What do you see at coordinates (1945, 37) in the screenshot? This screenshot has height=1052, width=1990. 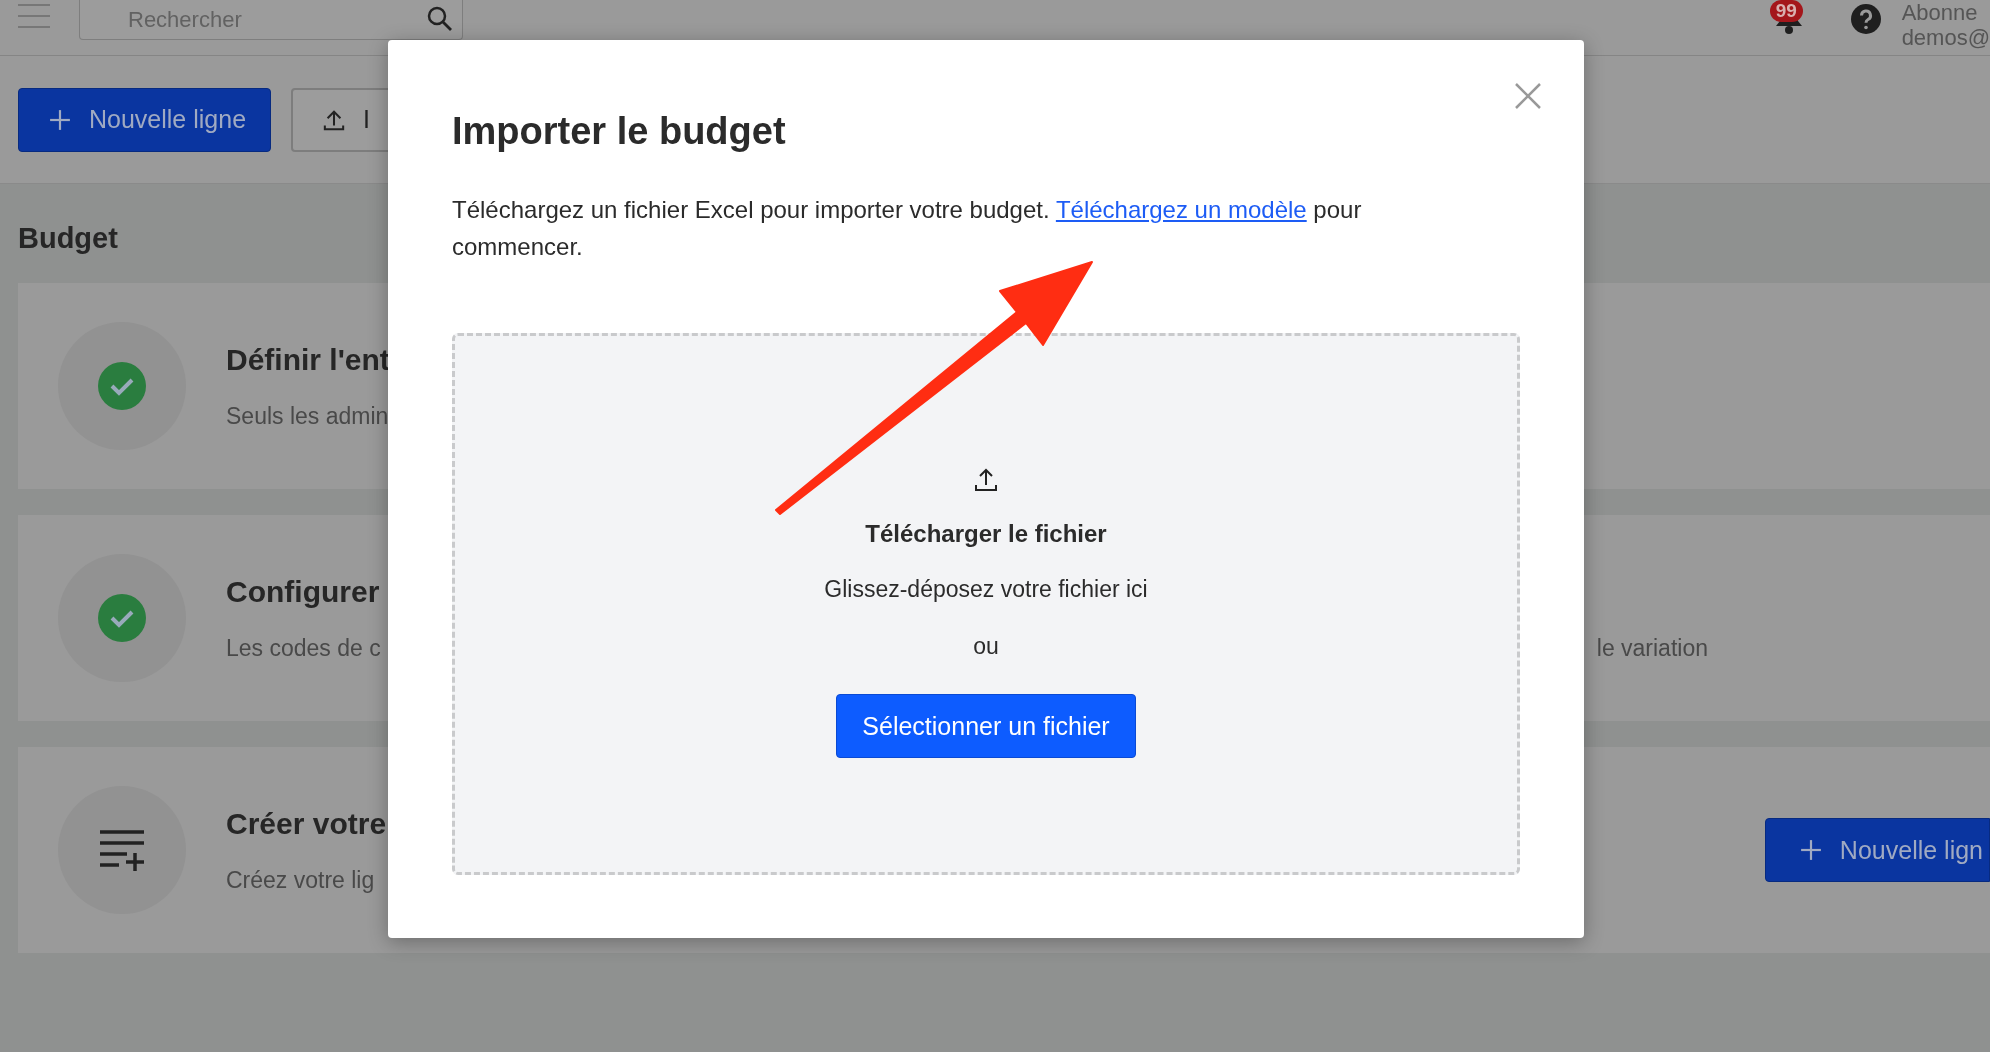 I see `account-email: demos@` at bounding box center [1945, 37].